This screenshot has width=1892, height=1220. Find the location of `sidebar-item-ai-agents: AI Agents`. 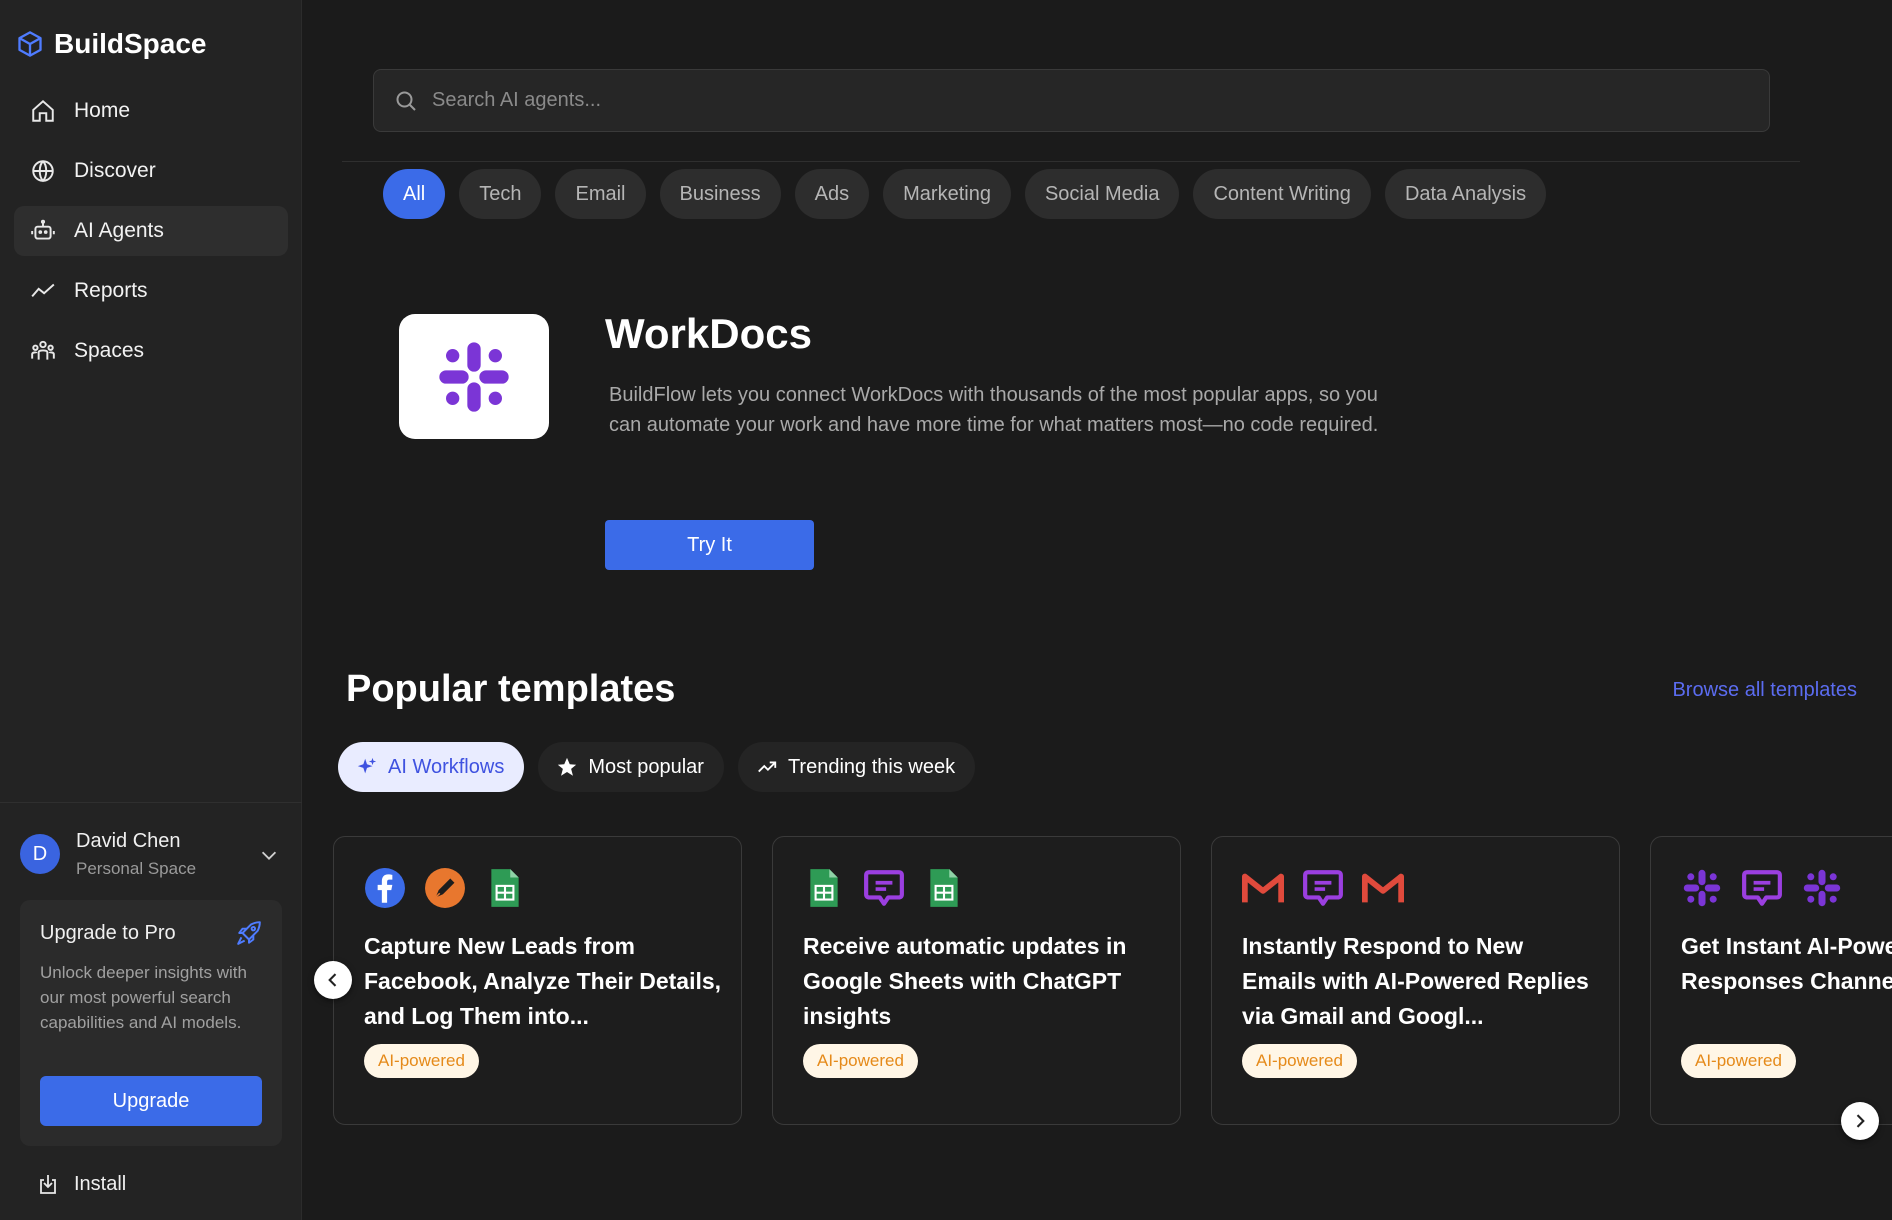

sidebar-item-ai-agents: AI Agents is located at coordinates (151, 231).